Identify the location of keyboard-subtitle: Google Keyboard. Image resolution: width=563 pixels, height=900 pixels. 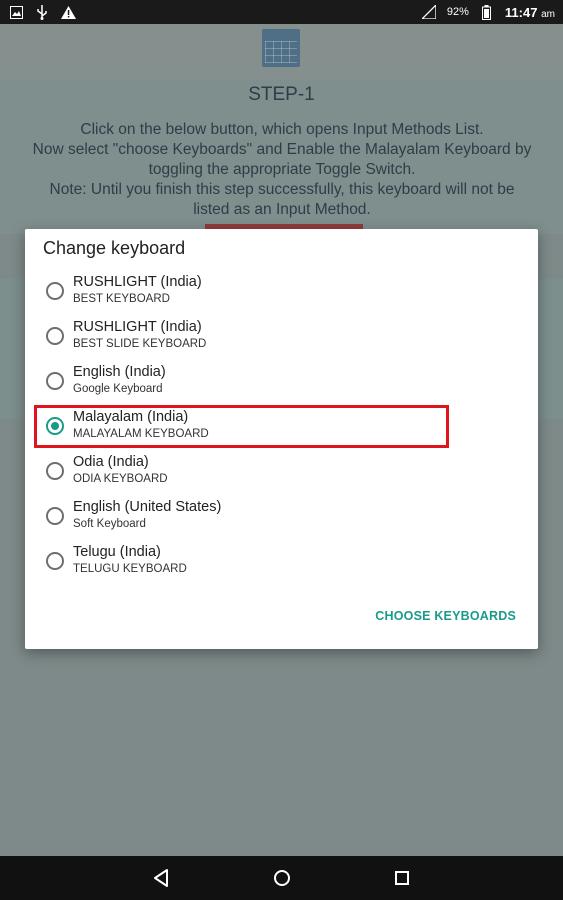
(118, 389).